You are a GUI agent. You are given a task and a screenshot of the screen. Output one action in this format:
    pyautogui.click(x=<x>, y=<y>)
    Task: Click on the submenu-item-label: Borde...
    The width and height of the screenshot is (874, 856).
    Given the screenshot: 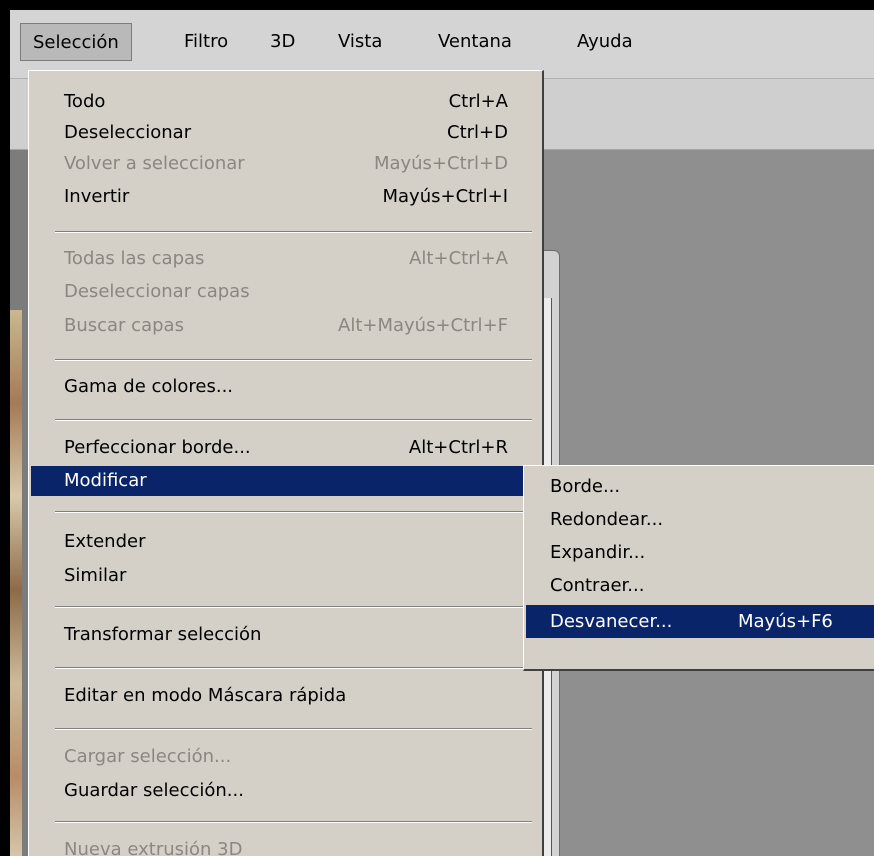 What is the action you would take?
    pyautogui.click(x=585, y=486)
    